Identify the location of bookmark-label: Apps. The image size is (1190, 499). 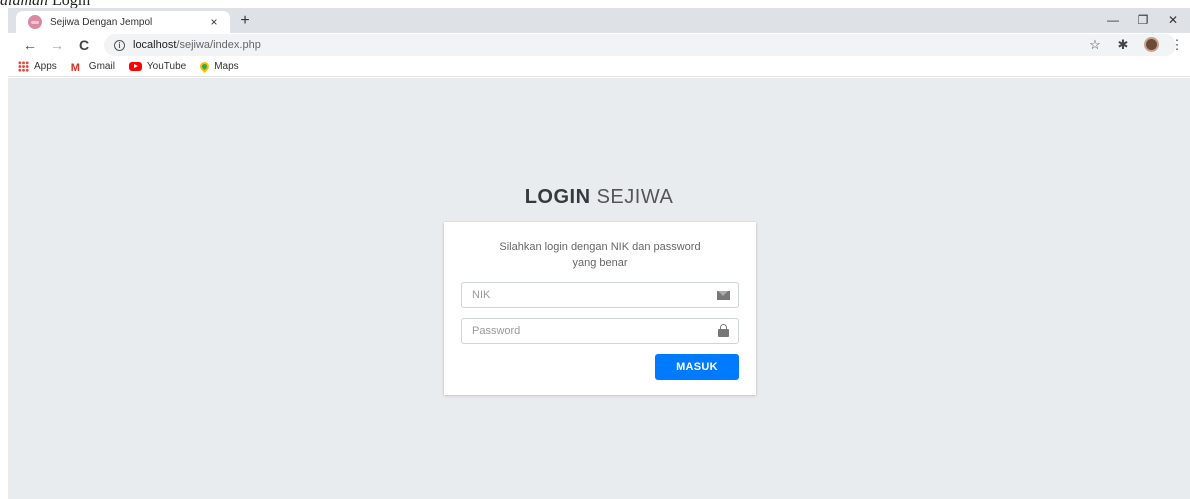
(45, 66).